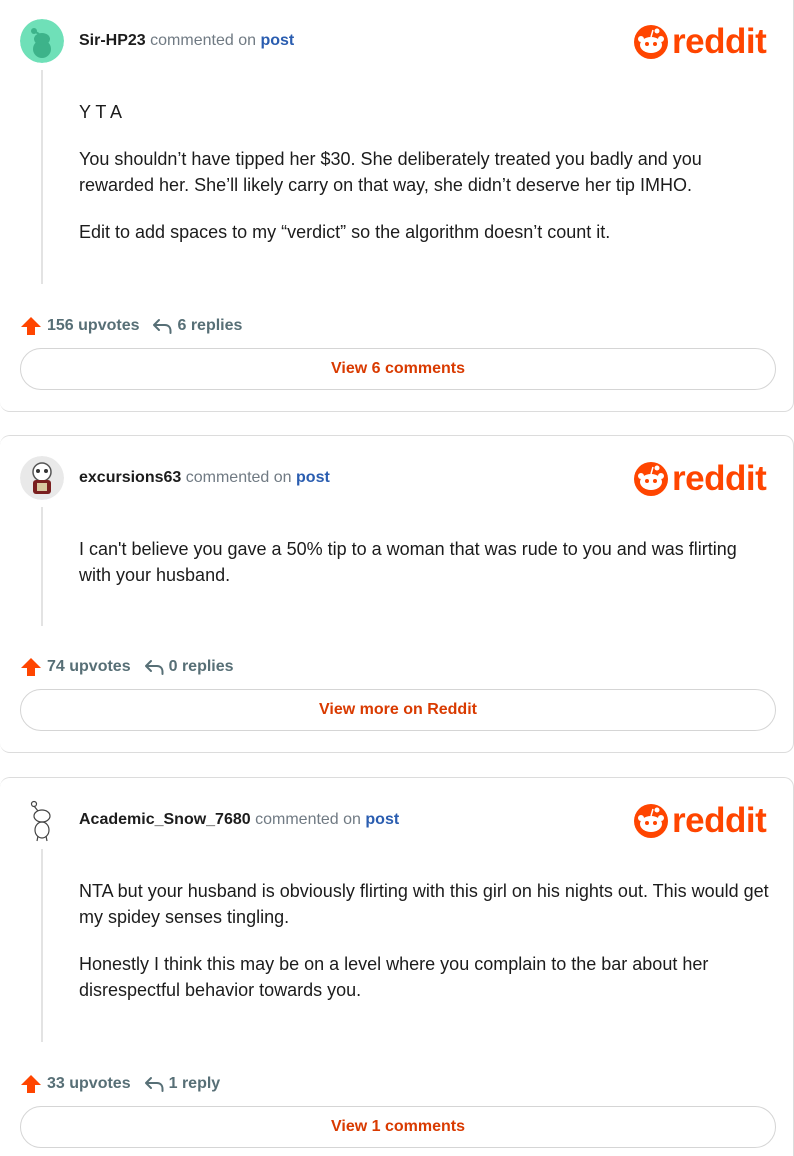 This screenshot has width=794, height=1156. I want to click on username: excursions63, so click(130, 477).